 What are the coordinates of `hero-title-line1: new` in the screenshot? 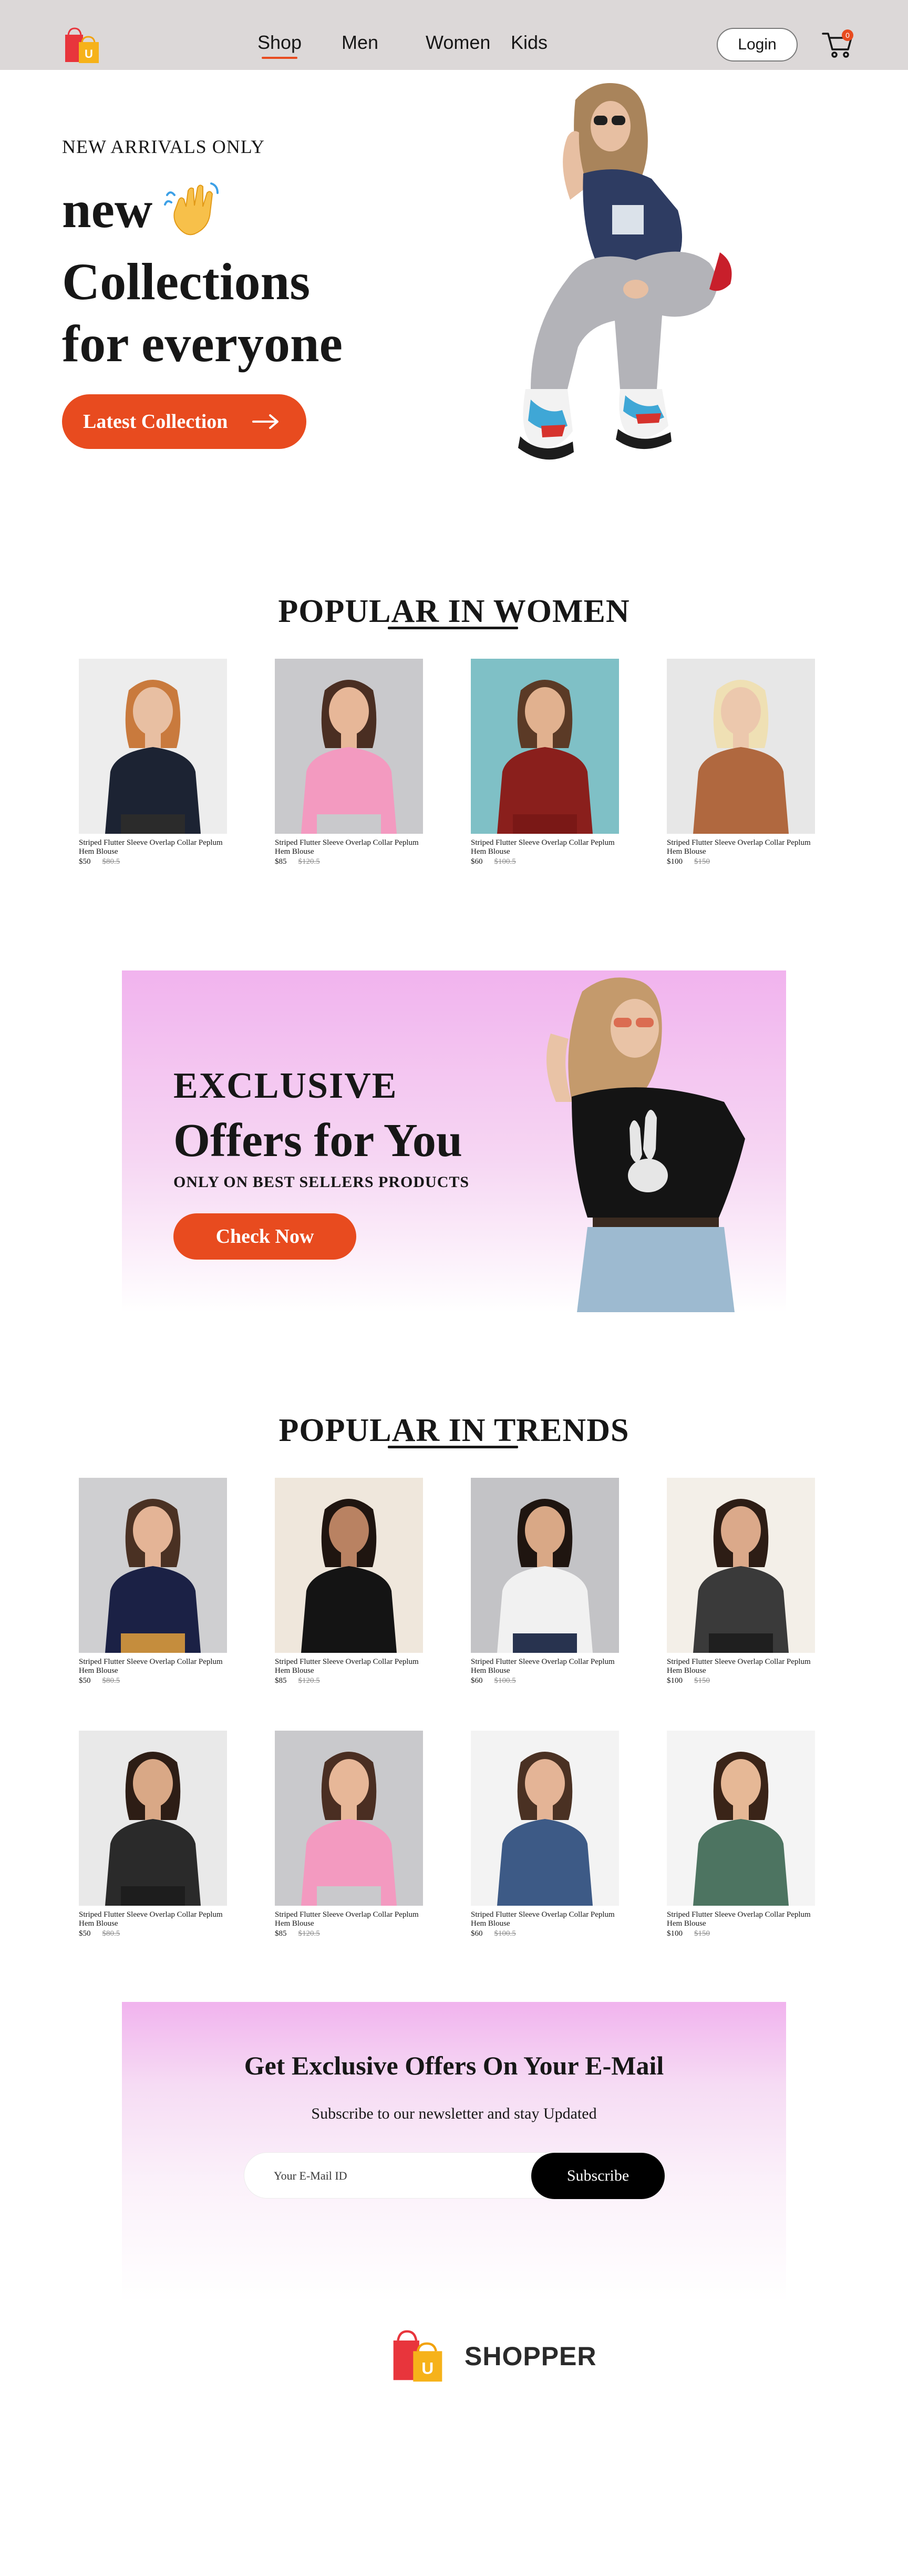 It's located at (202, 215).